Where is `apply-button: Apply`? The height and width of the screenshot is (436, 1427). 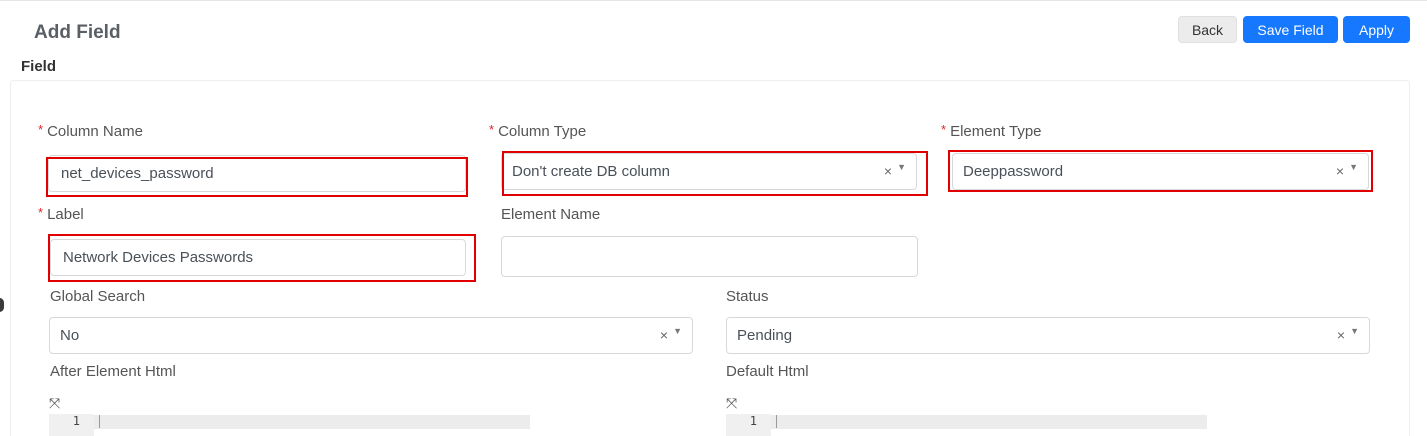
apply-button: Apply is located at coordinates (1376, 29).